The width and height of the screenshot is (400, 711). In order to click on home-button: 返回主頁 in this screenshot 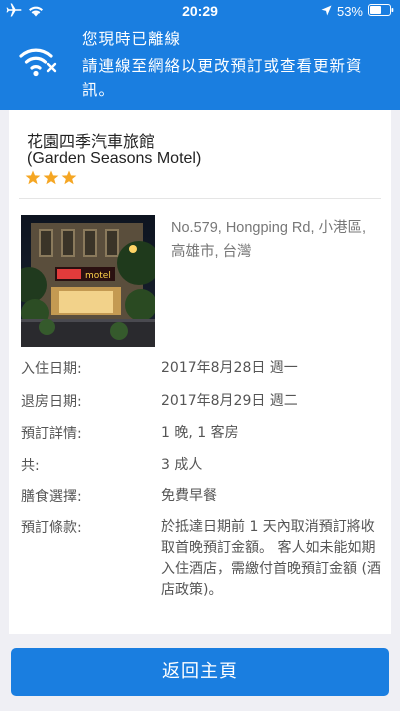, I will do `click(200, 672)`.